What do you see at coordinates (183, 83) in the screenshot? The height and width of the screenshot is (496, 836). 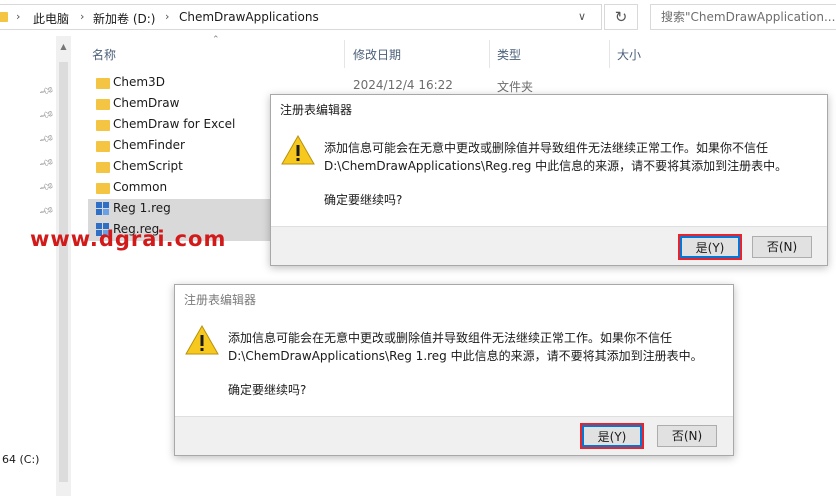 I see `list-item: Chem3D` at bounding box center [183, 83].